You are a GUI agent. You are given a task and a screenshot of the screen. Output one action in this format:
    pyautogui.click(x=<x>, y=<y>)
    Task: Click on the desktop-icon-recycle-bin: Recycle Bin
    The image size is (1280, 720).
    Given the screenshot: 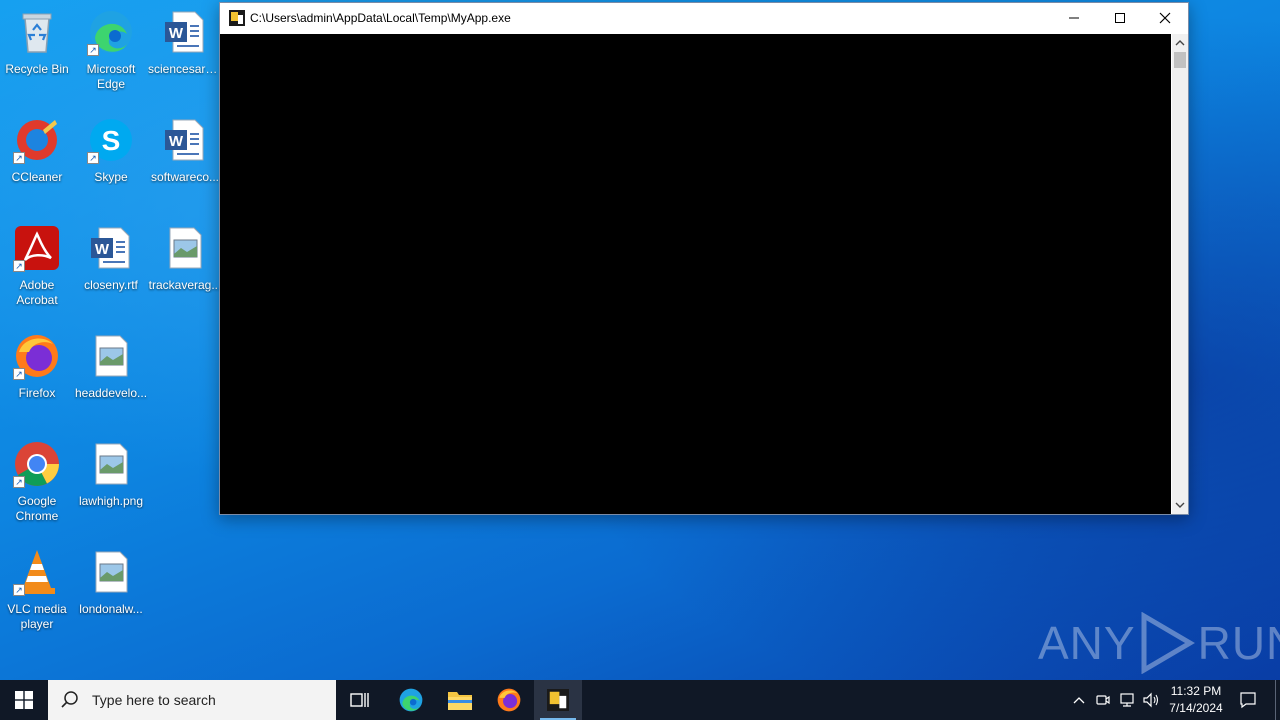 What is the action you would take?
    pyautogui.click(x=37, y=56)
    